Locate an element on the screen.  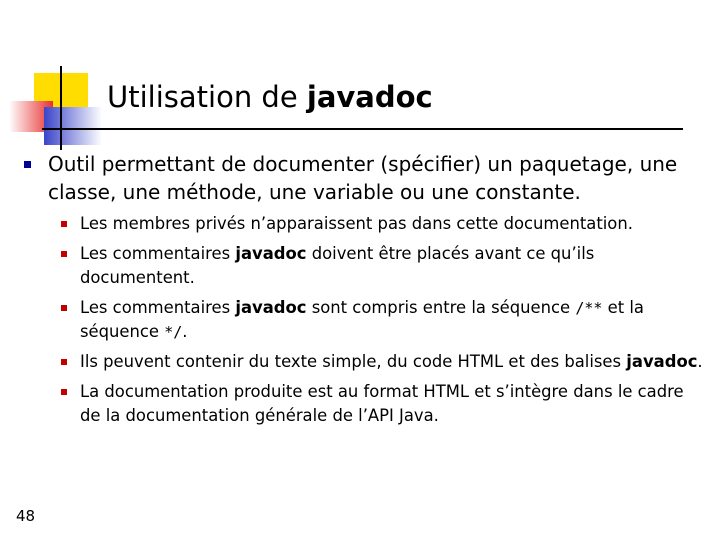
logo-vertical-line is located at coordinates (61, 108).